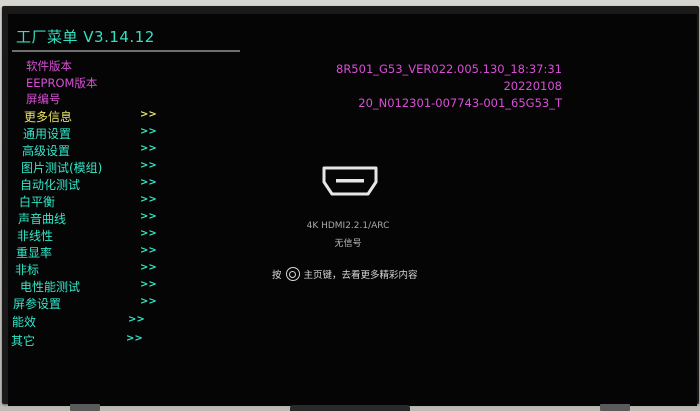 This screenshot has height=411, width=700. I want to click on home-icon, so click(292, 274).